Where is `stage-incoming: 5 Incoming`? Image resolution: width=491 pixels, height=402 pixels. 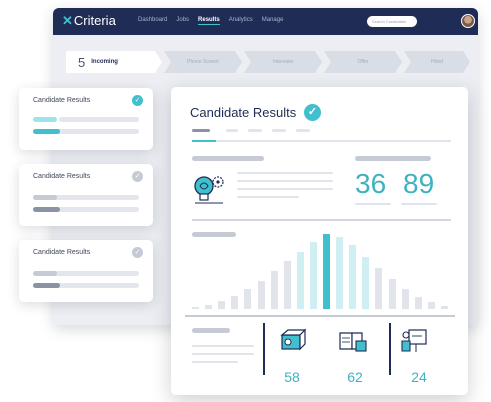 stage-incoming: 5 Incoming is located at coordinates (114, 62).